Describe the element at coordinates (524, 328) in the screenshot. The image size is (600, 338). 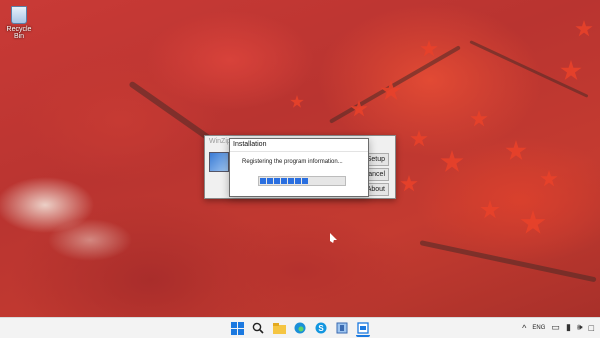
I see `show-hidden-icons-chevron-icon: ^` at that location.